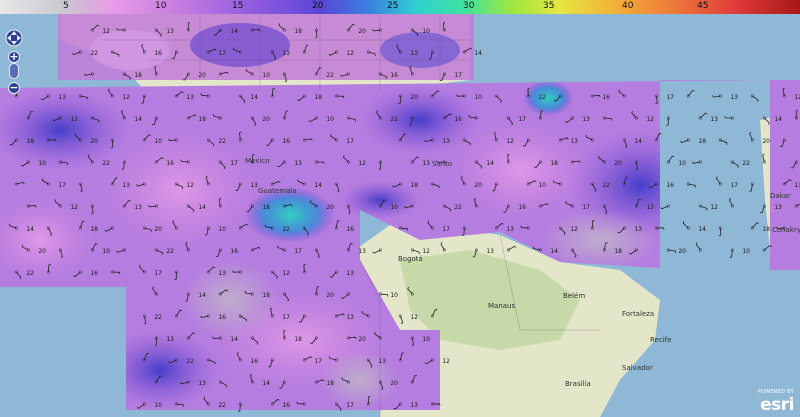  I want to click on zoom-slider, so click(14, 71).